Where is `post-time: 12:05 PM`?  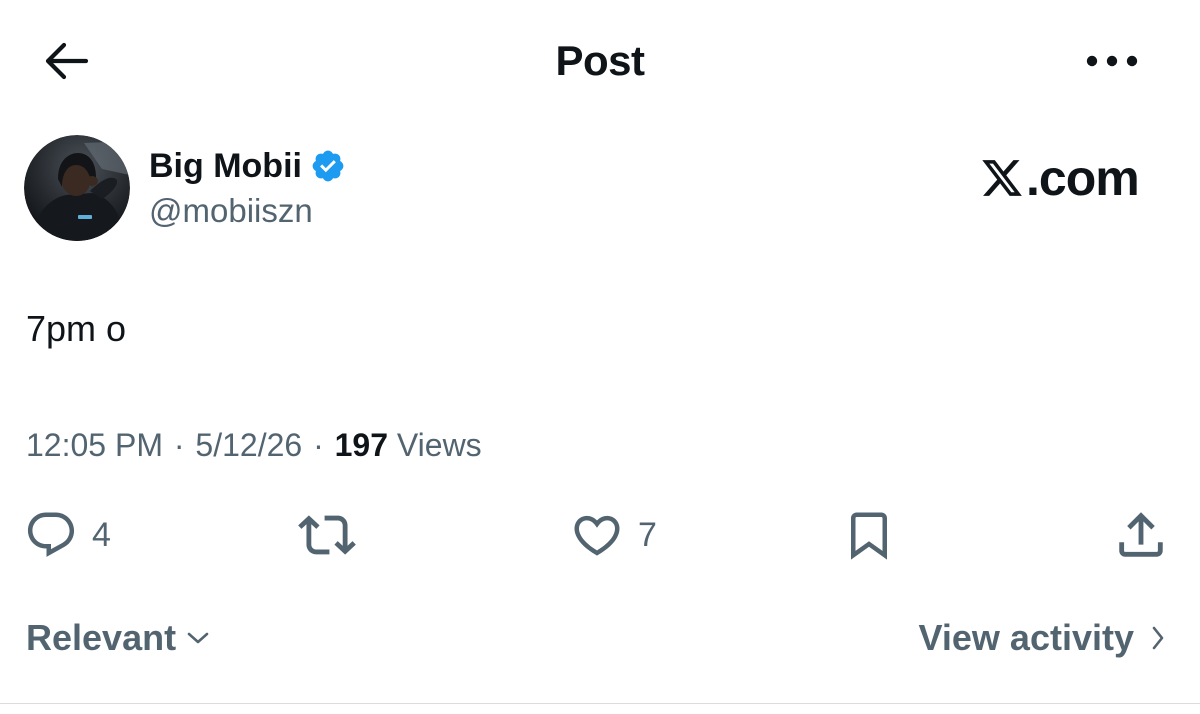 post-time: 12:05 PM is located at coordinates (94, 445).